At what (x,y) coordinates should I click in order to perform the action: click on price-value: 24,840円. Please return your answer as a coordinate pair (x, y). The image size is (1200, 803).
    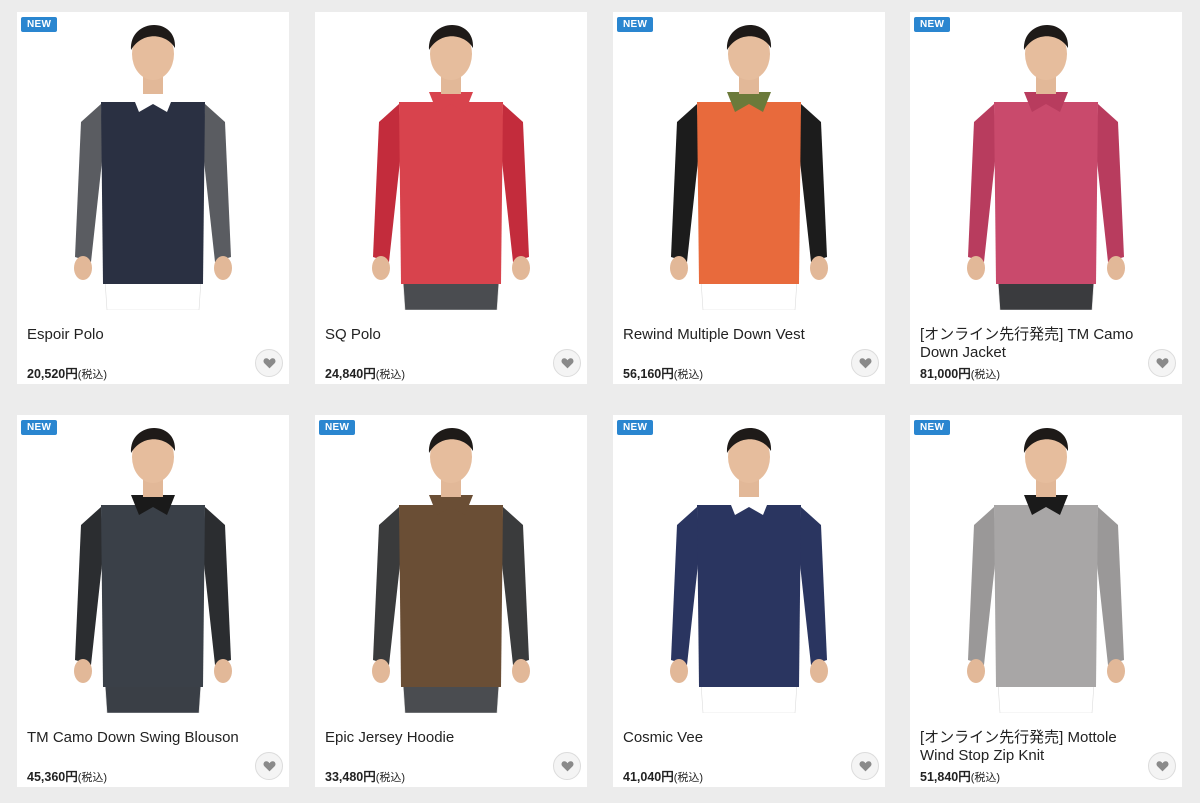
    Looking at the image, I should click on (350, 374).